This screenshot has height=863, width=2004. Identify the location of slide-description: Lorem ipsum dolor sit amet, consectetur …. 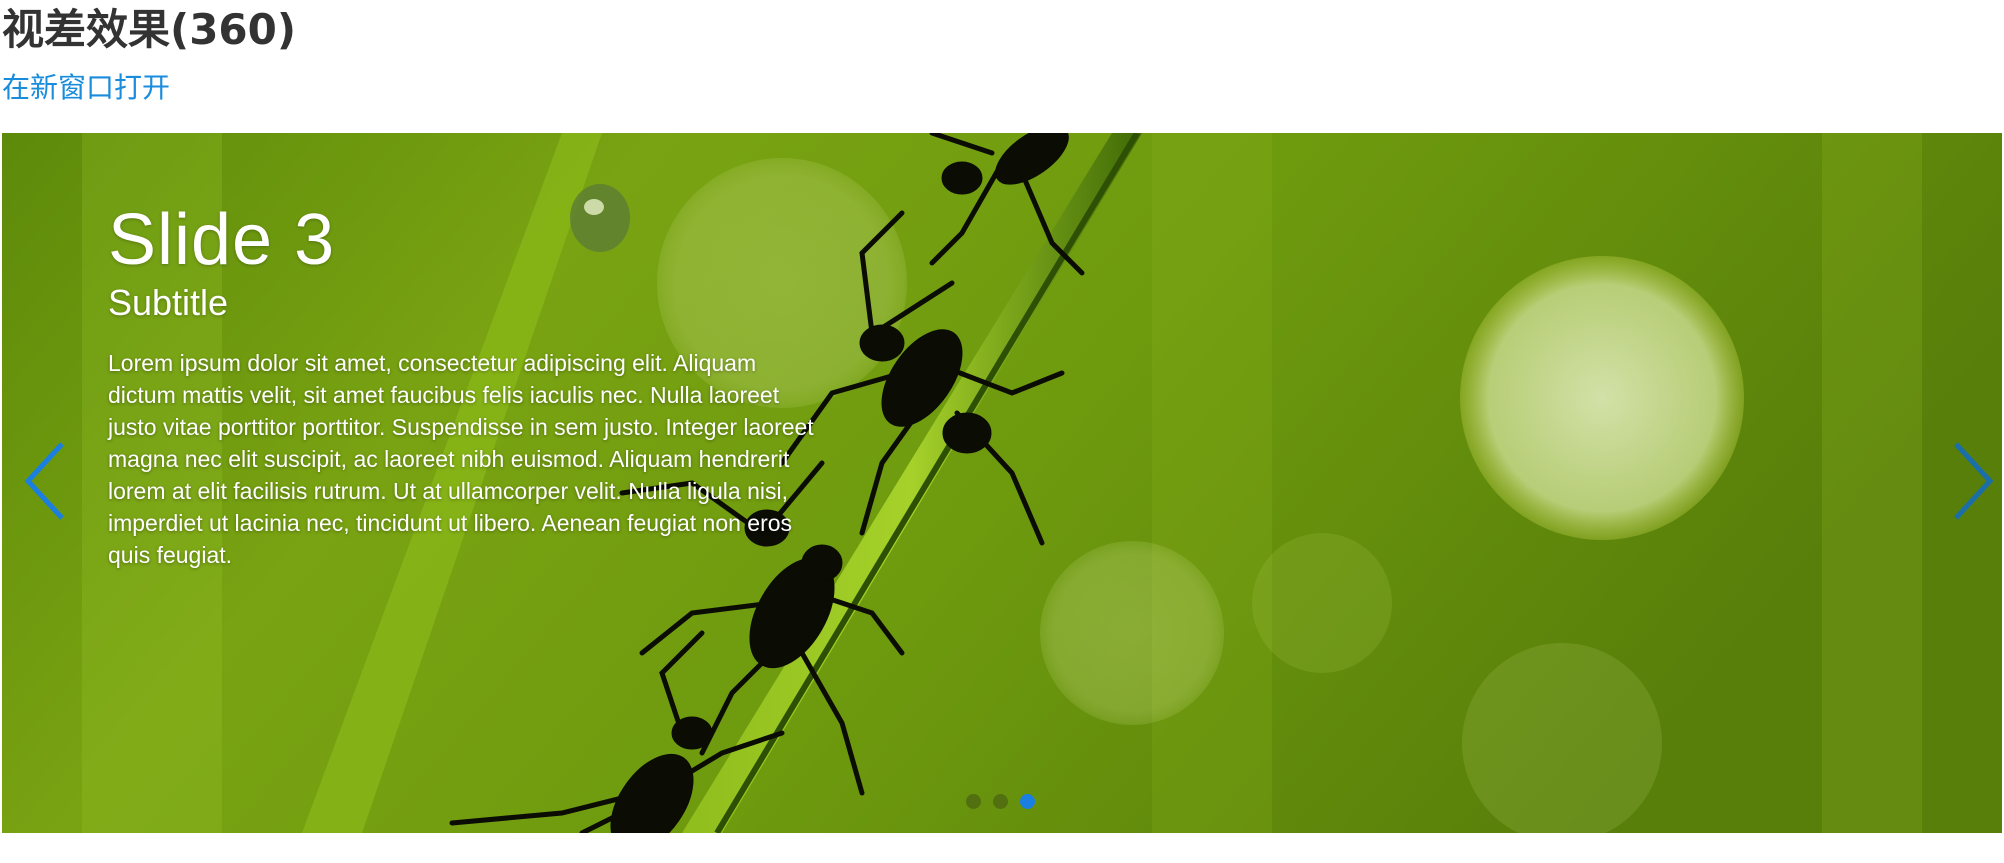
(461, 459).